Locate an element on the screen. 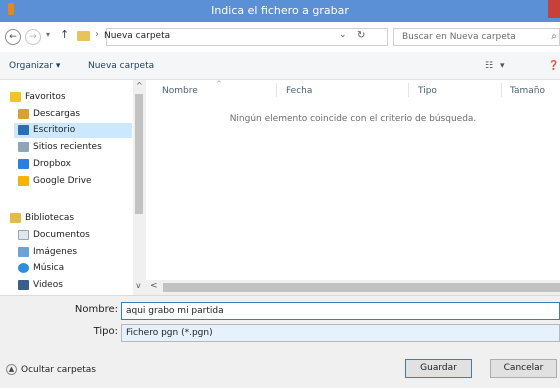 The height and width of the screenshot is (388, 560). hide-folders-button: ▲ Ocultar carpetas is located at coordinates (51, 369).